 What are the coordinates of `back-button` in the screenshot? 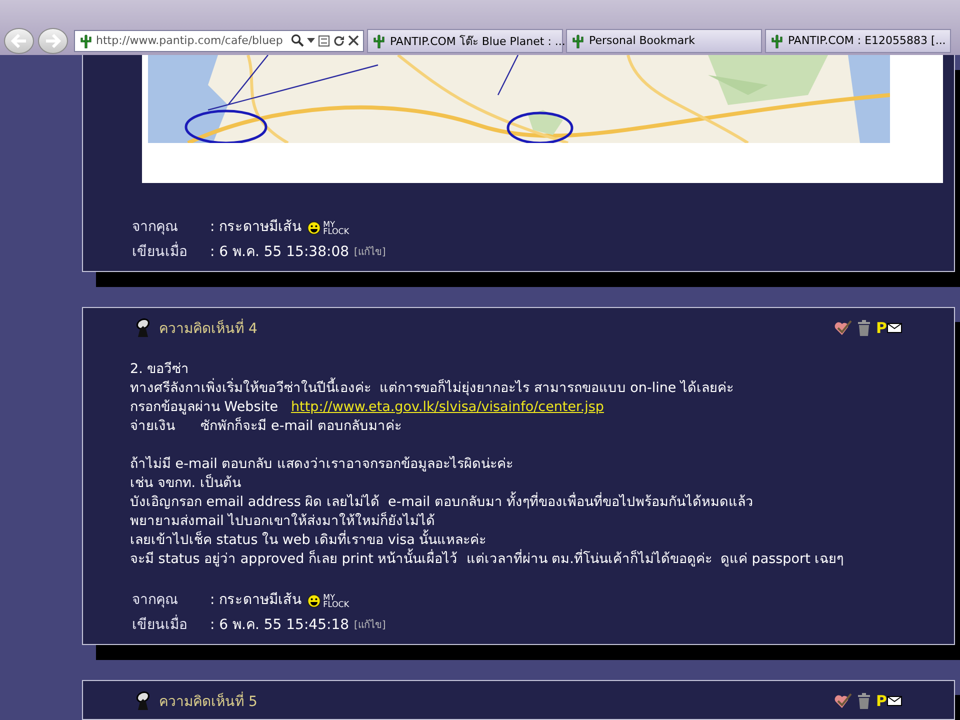 It's located at (19, 41).